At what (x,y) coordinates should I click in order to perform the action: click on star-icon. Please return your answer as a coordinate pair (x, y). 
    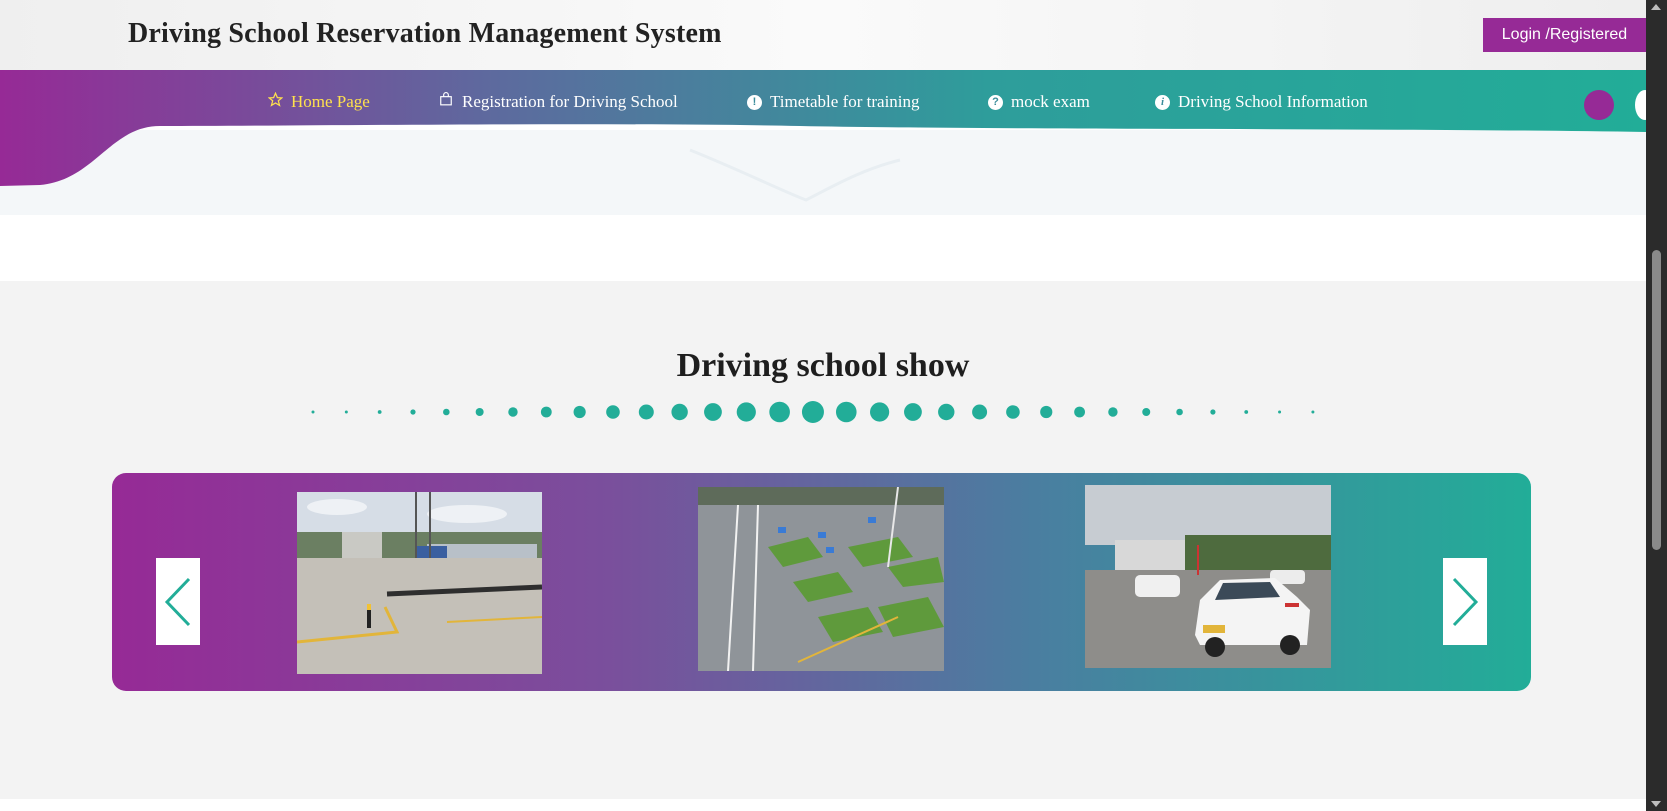
    Looking at the image, I should click on (275, 101).